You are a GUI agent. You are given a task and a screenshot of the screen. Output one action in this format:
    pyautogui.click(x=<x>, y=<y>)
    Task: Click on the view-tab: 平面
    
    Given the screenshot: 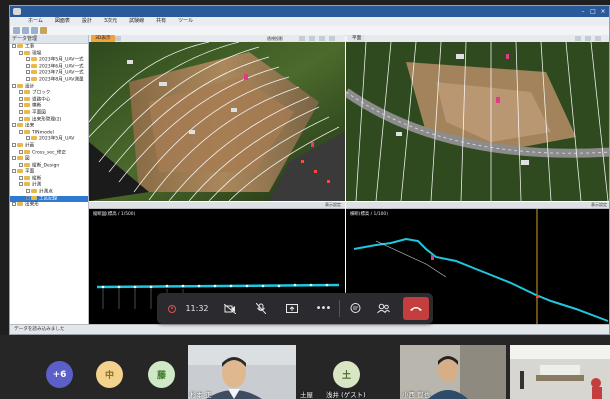 What is the action you would take?
    pyautogui.click(x=357, y=38)
    